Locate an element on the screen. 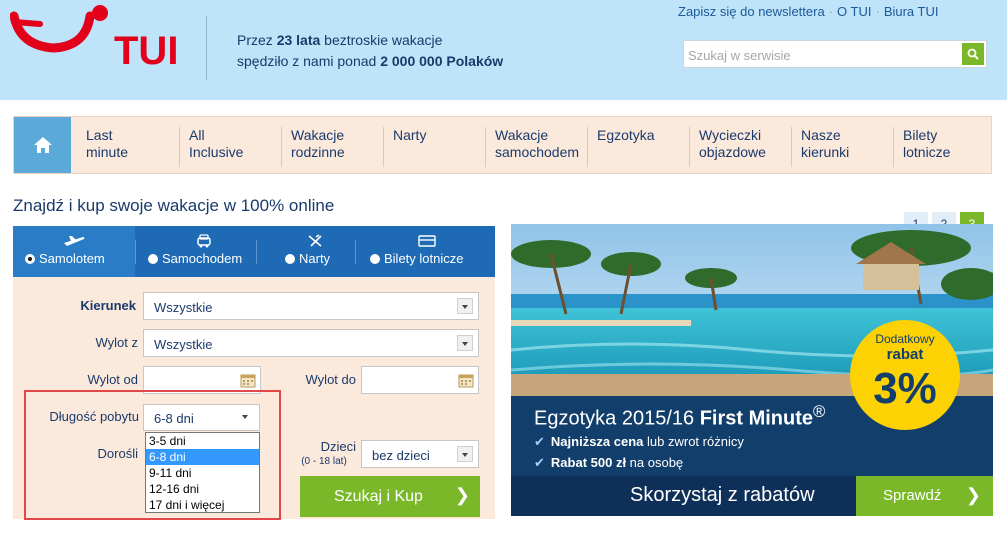  departure-airport-value: Wszystkie is located at coordinates (183, 344).